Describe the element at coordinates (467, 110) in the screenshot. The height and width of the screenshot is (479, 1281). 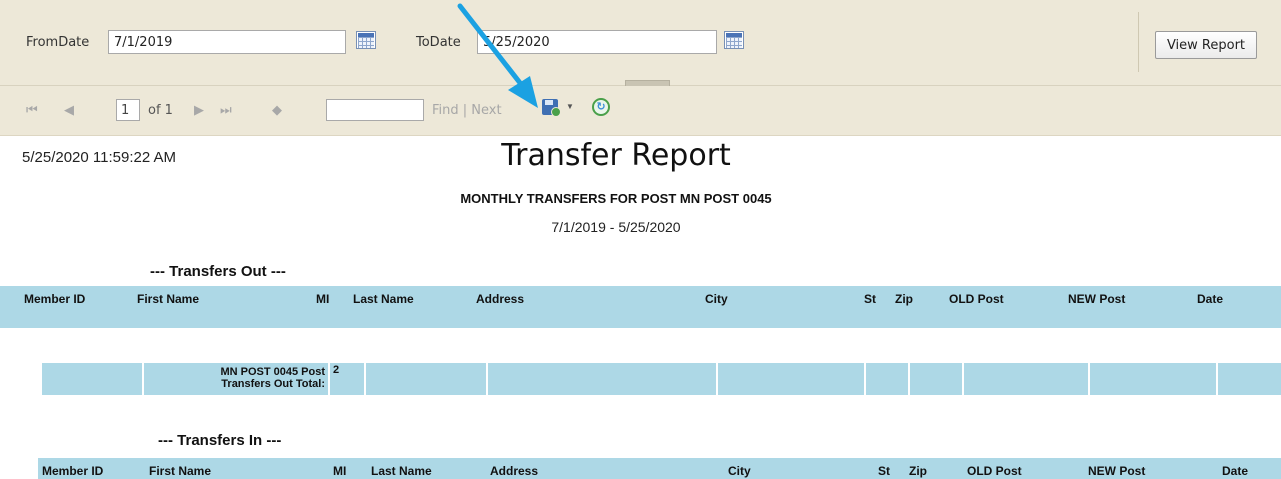
I see `find-next-links: Find | Next` at that location.